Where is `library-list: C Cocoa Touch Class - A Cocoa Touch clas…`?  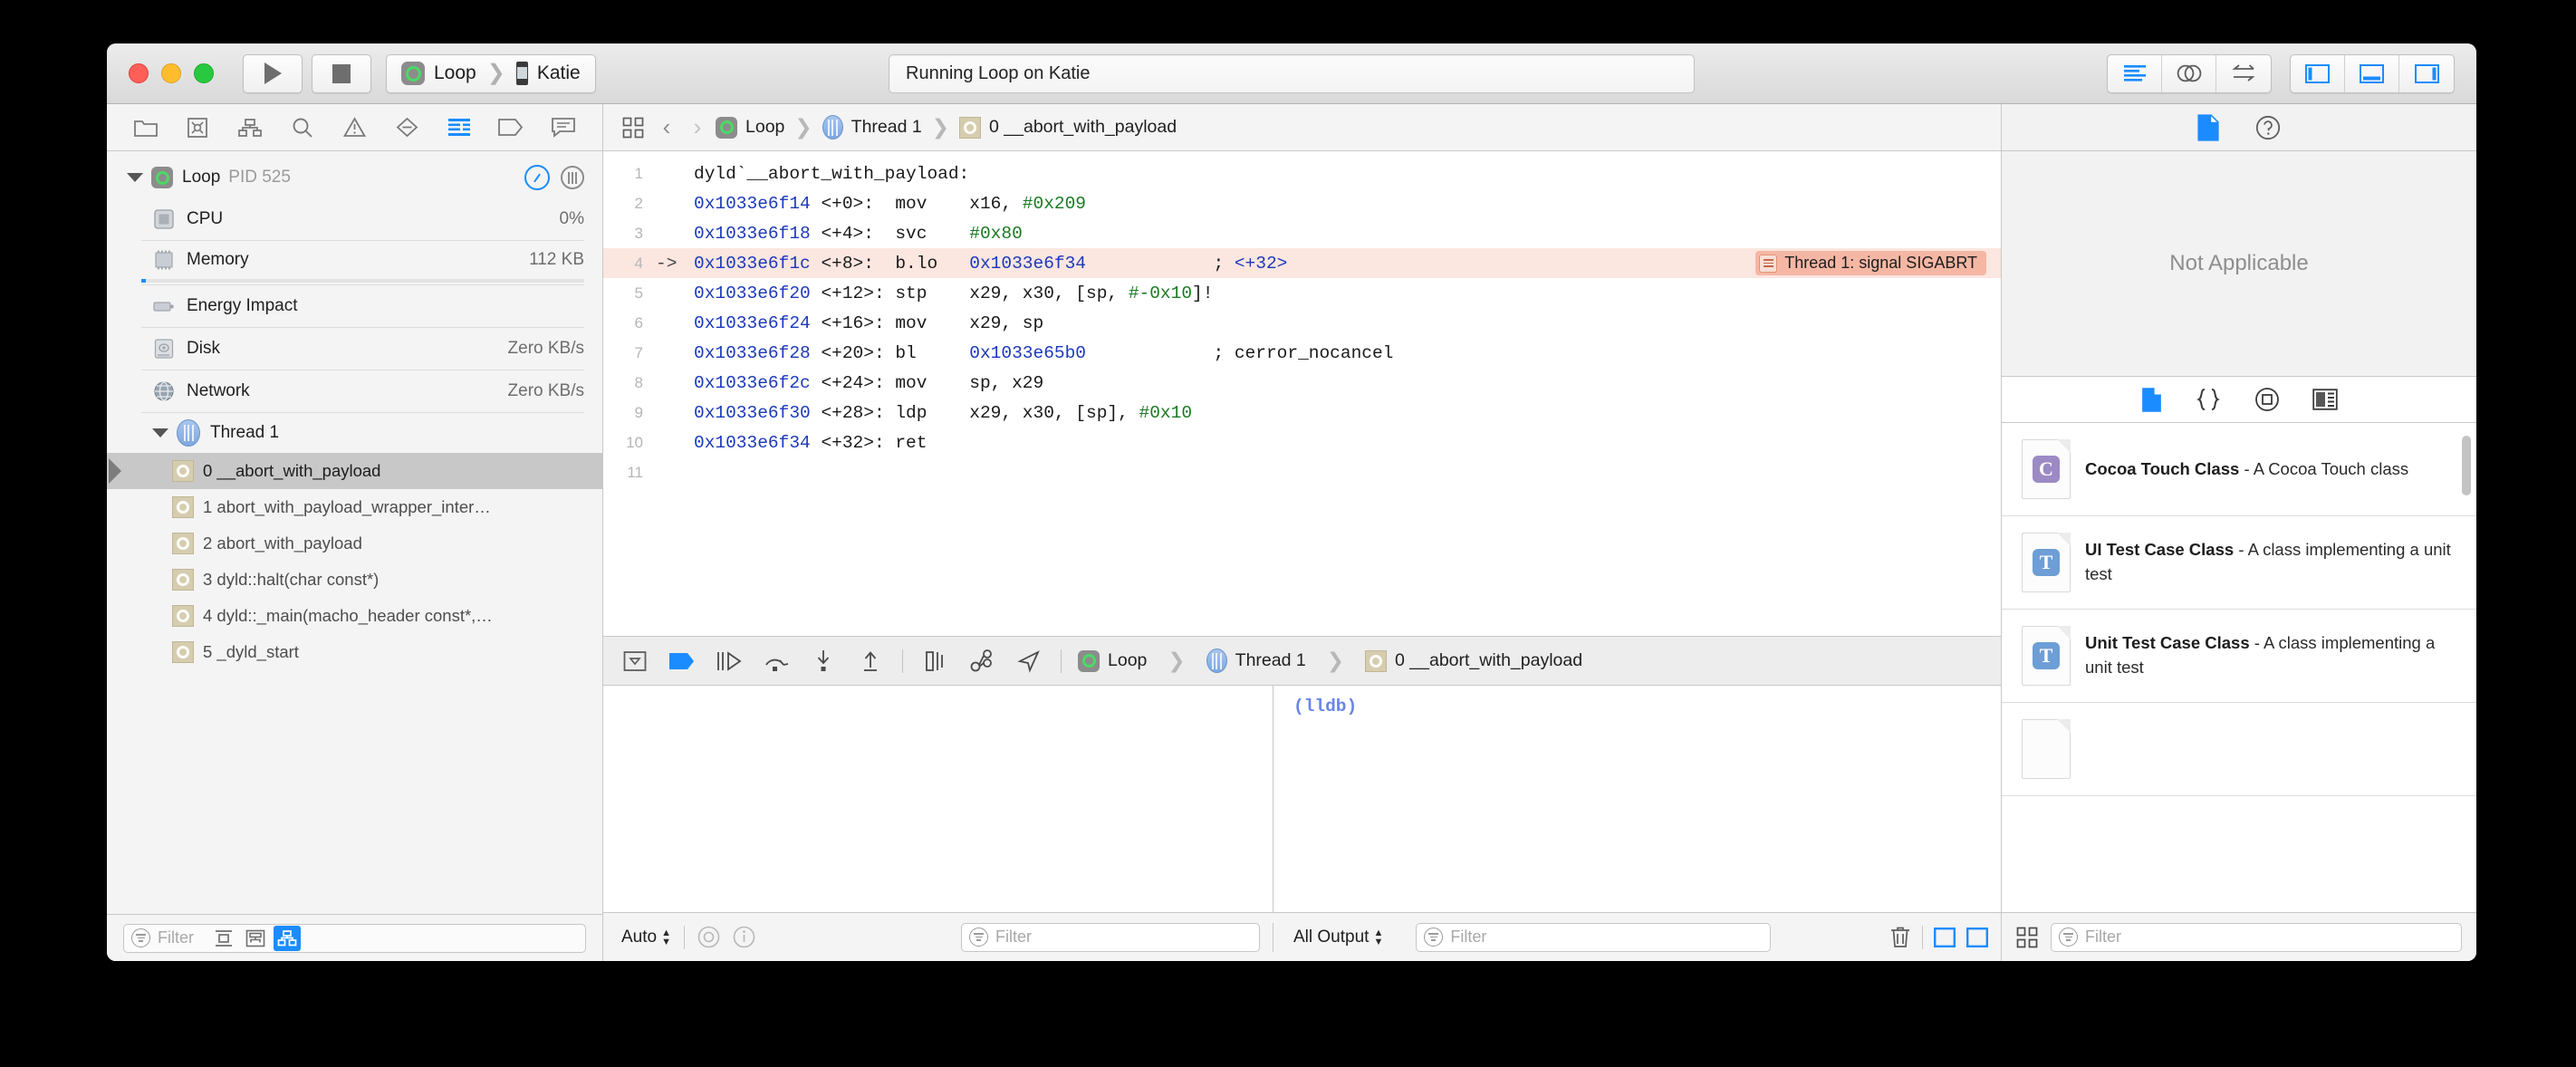
library-list: C Cocoa Touch Class - A Cocoa Touch clas… is located at coordinates (2239, 667).